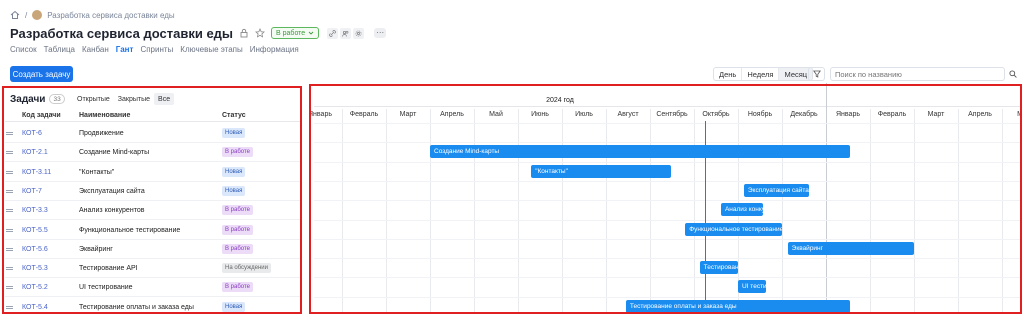 This screenshot has width=1024, height=316. Describe the element at coordinates (274, 51) in the screenshot. I see `tab-info: Информация` at that location.